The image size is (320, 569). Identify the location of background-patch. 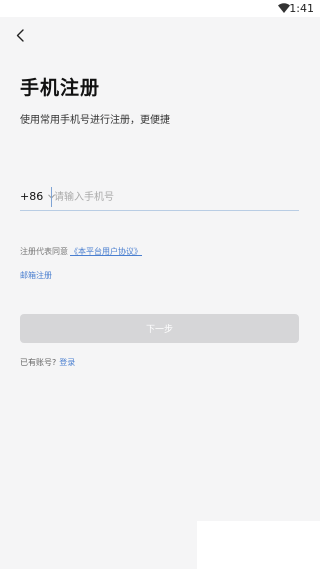
(258, 545).